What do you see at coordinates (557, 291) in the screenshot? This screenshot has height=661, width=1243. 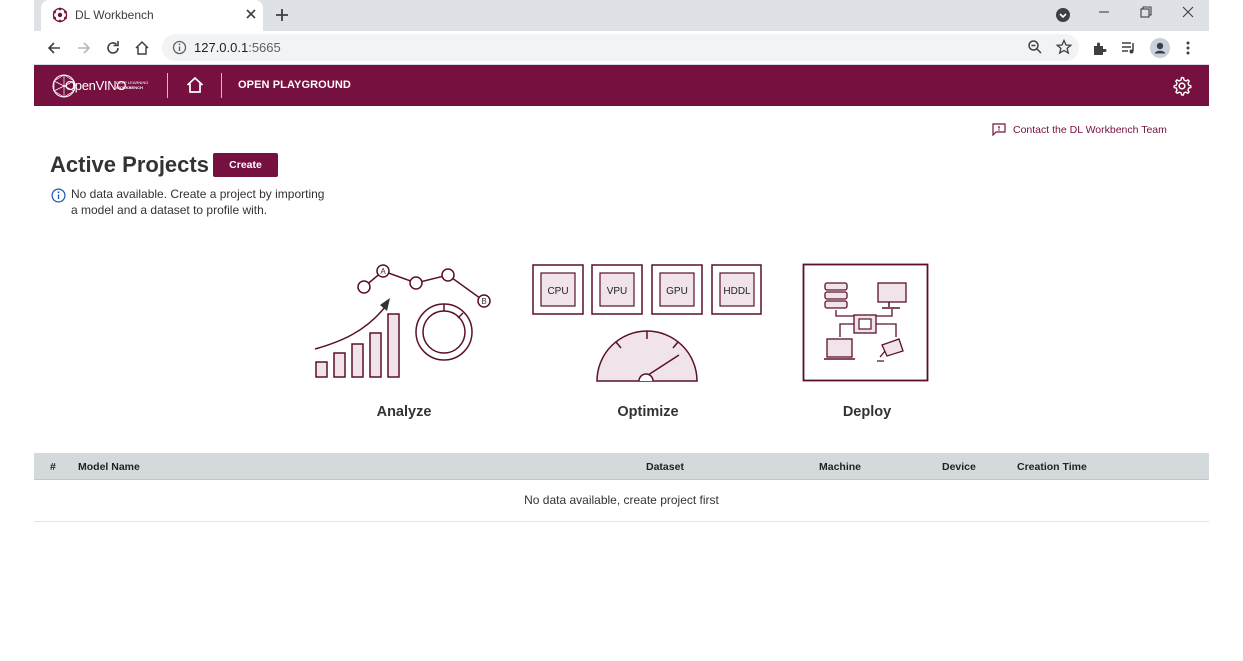 I see `cpu-label: CPU` at bounding box center [557, 291].